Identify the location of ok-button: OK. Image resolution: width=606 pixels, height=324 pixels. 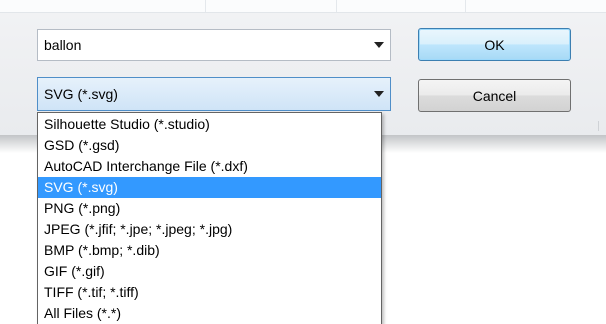
(494, 44).